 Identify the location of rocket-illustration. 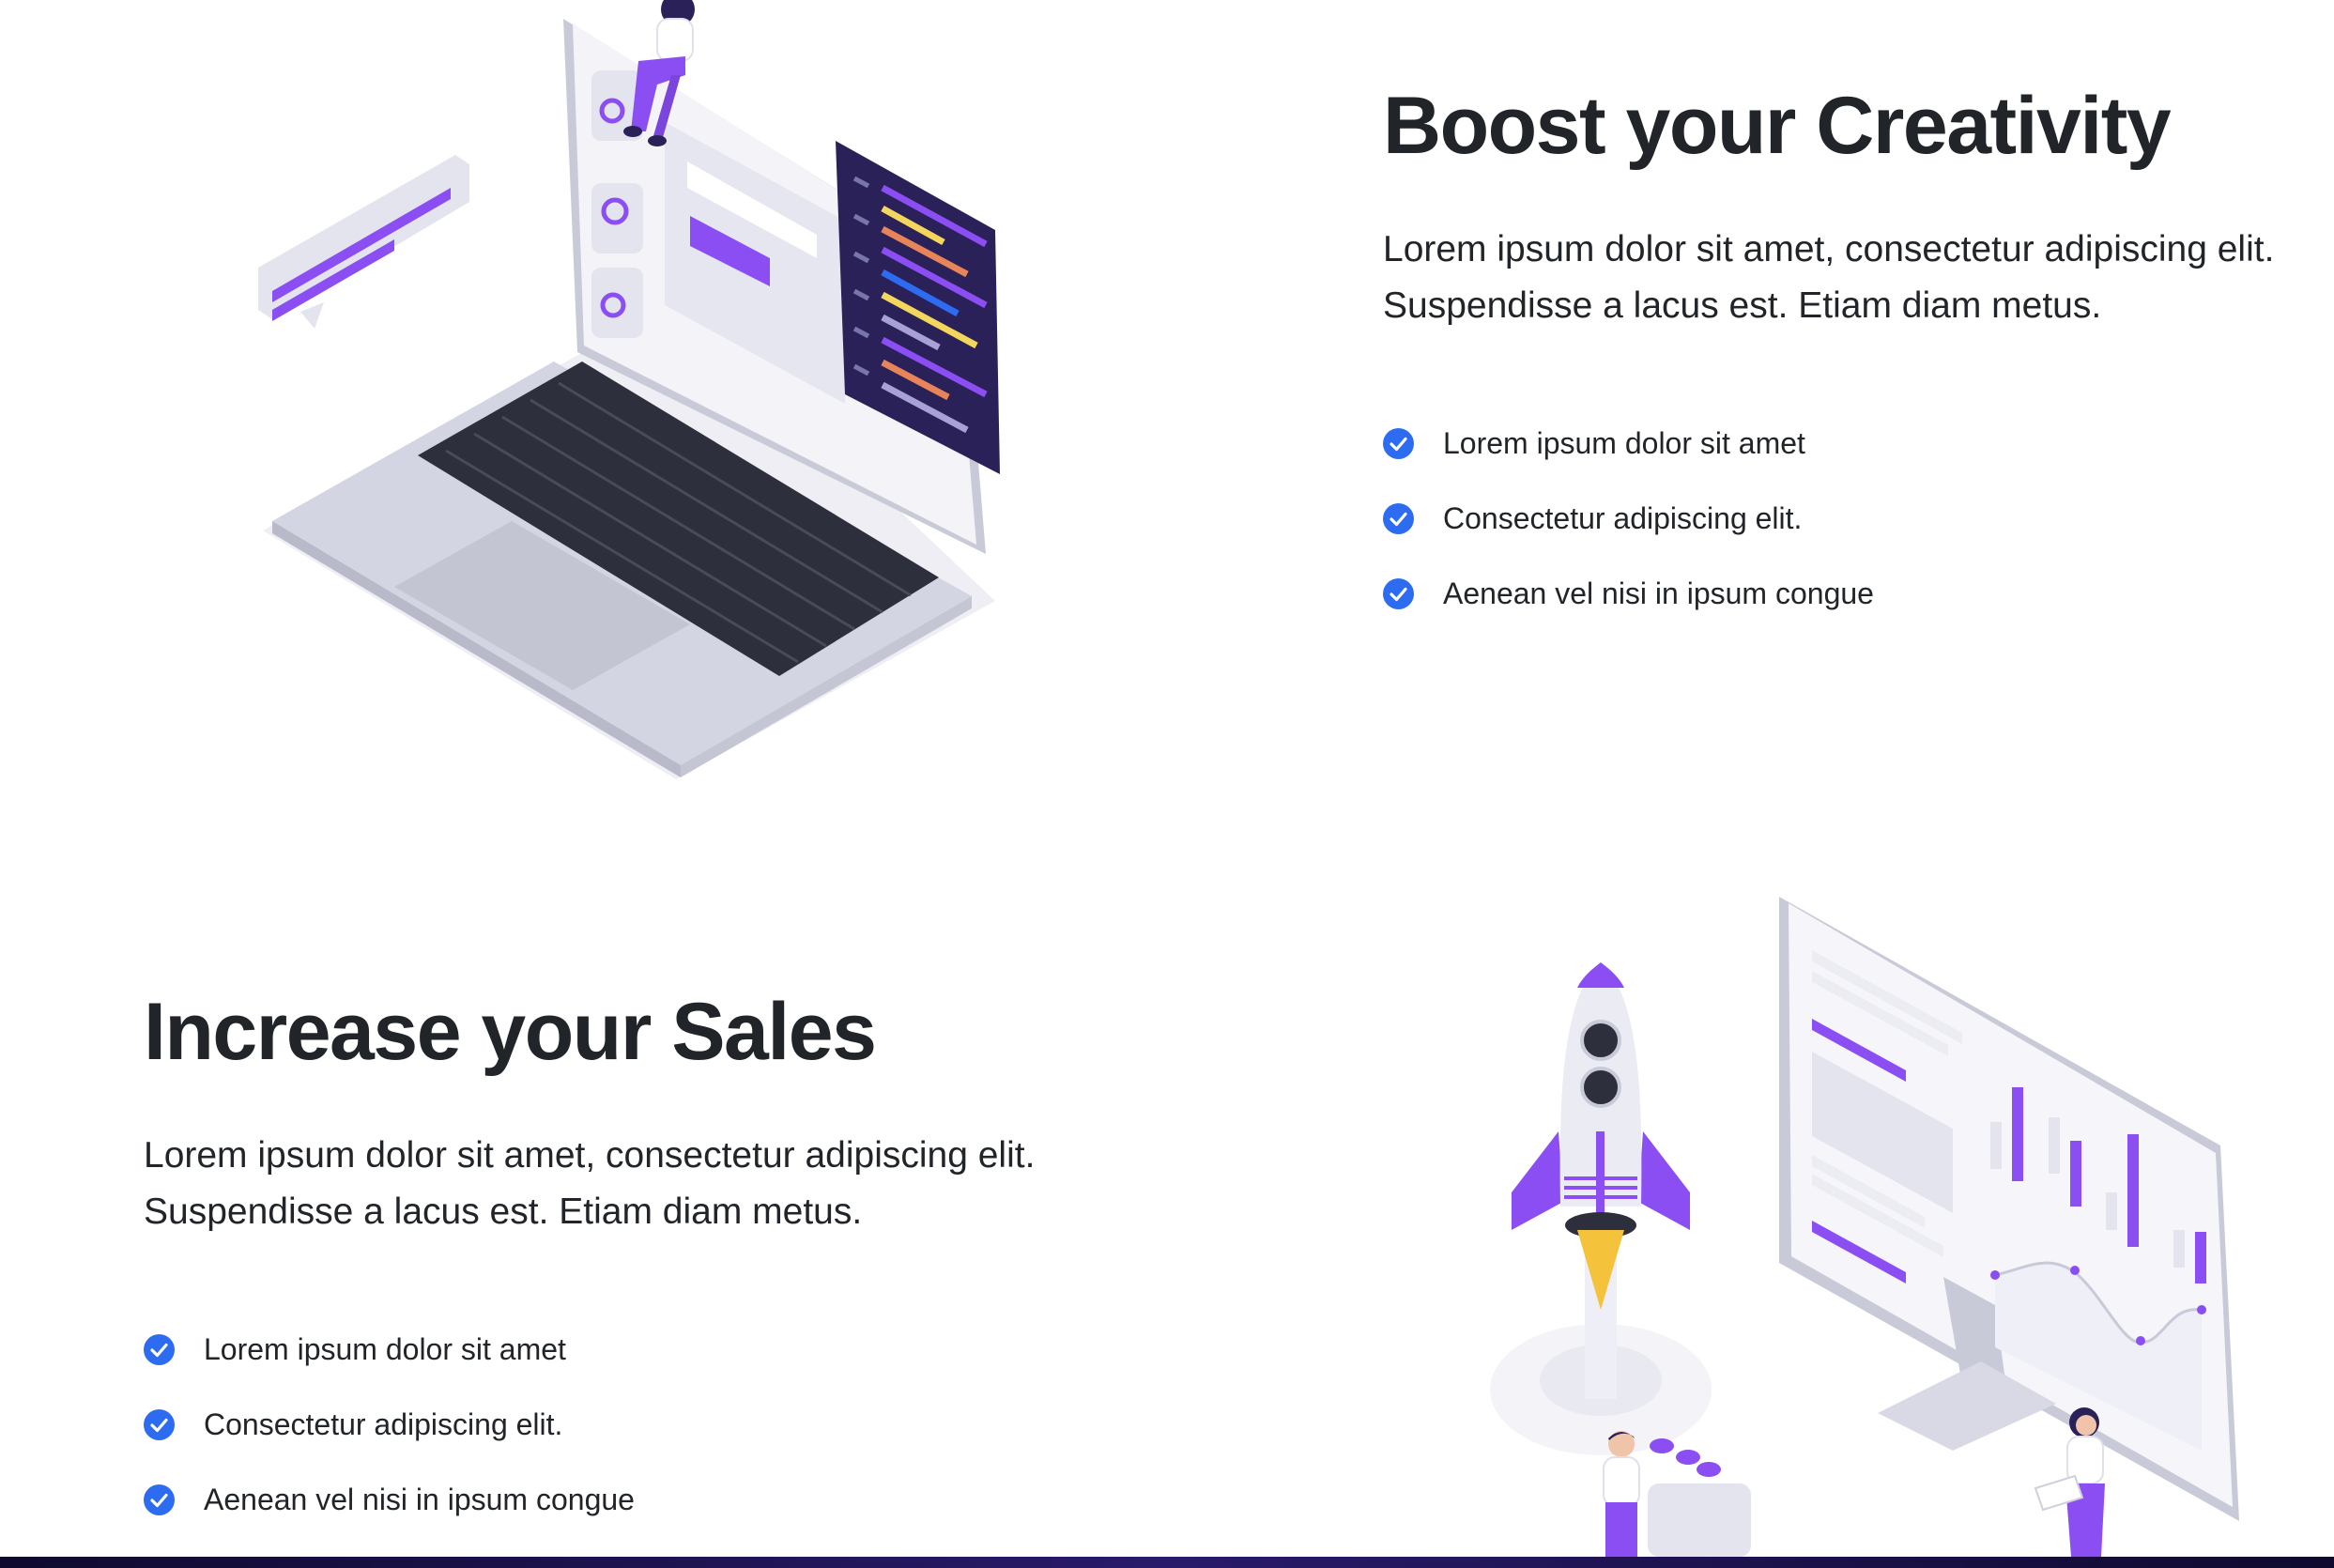
(1864, 1227).